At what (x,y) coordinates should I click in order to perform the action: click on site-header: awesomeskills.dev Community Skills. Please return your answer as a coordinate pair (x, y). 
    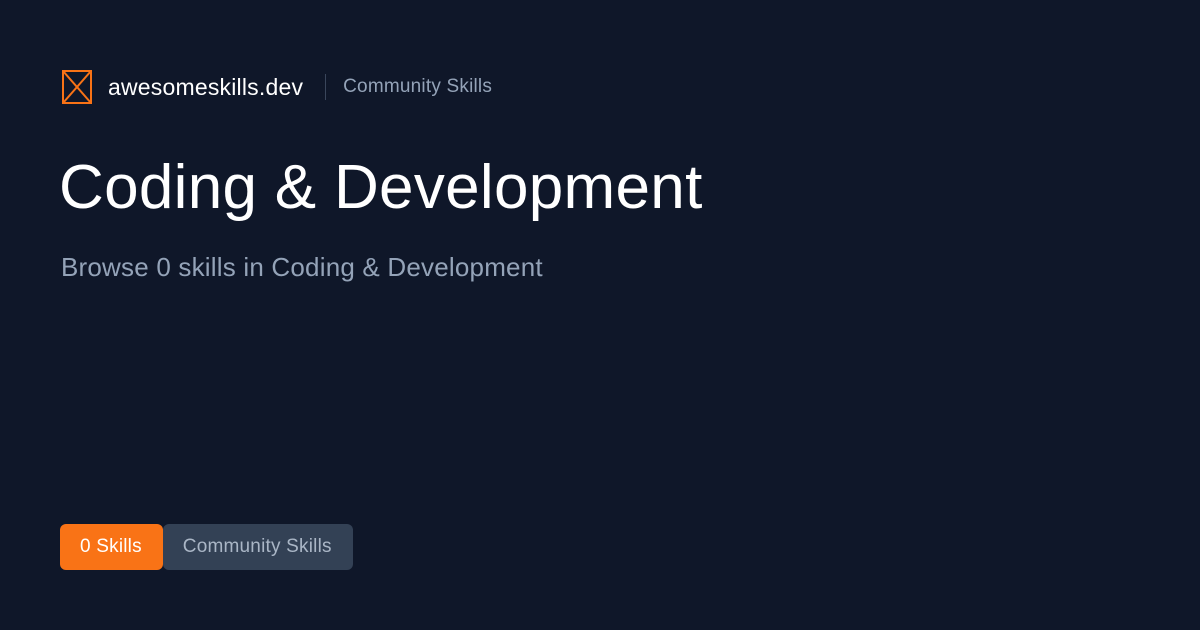
    Looking at the image, I should click on (276, 87).